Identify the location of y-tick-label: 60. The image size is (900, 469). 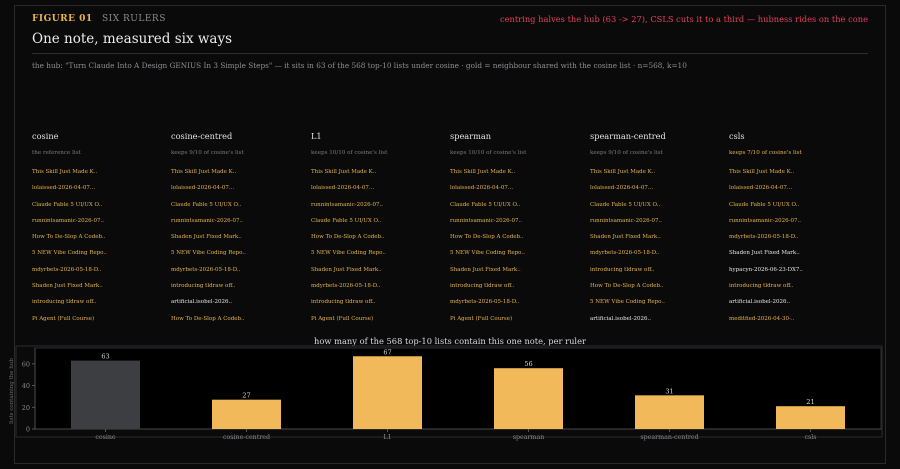
(26, 364).